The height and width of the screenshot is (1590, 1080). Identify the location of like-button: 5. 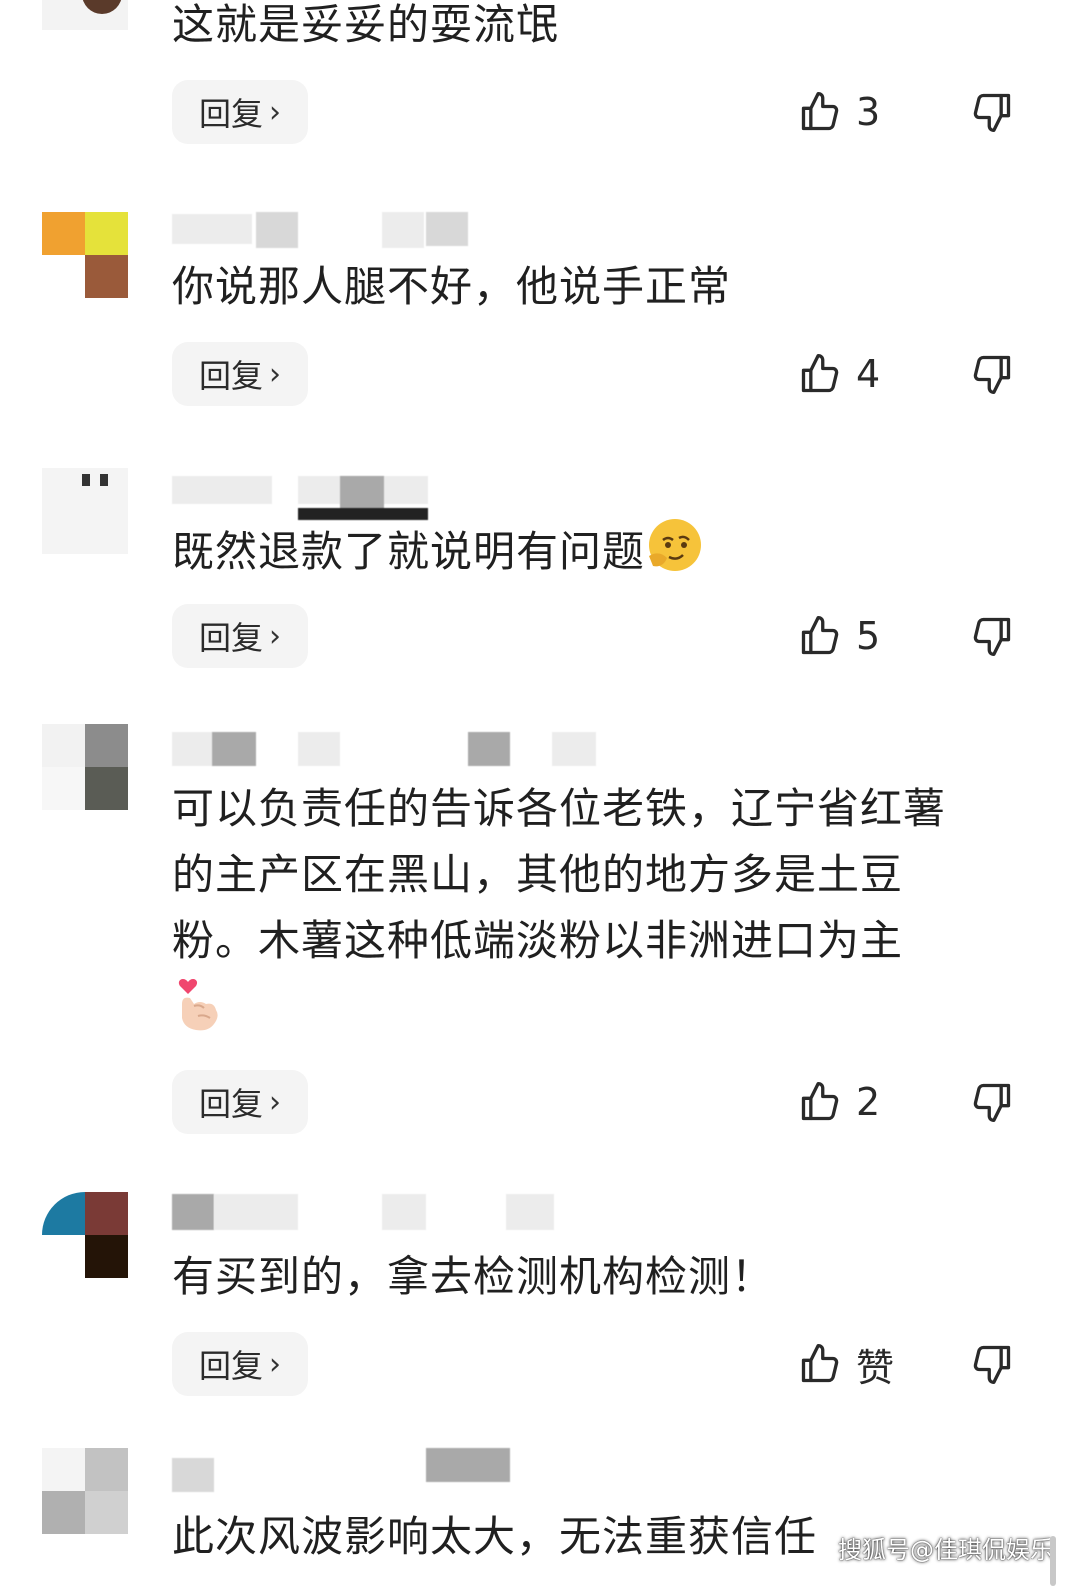
(839, 636).